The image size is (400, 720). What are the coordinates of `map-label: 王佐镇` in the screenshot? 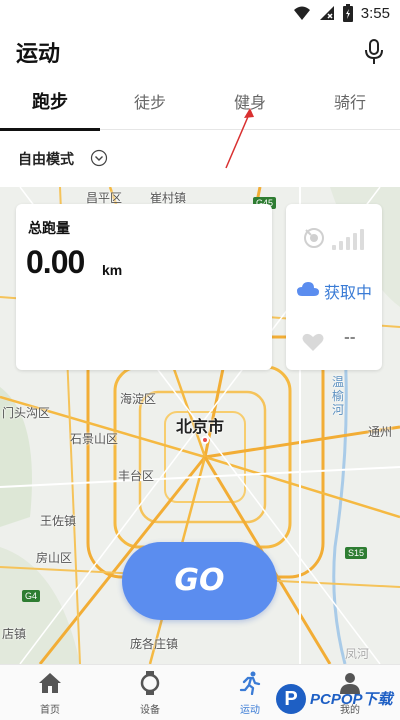 It's located at (58, 521).